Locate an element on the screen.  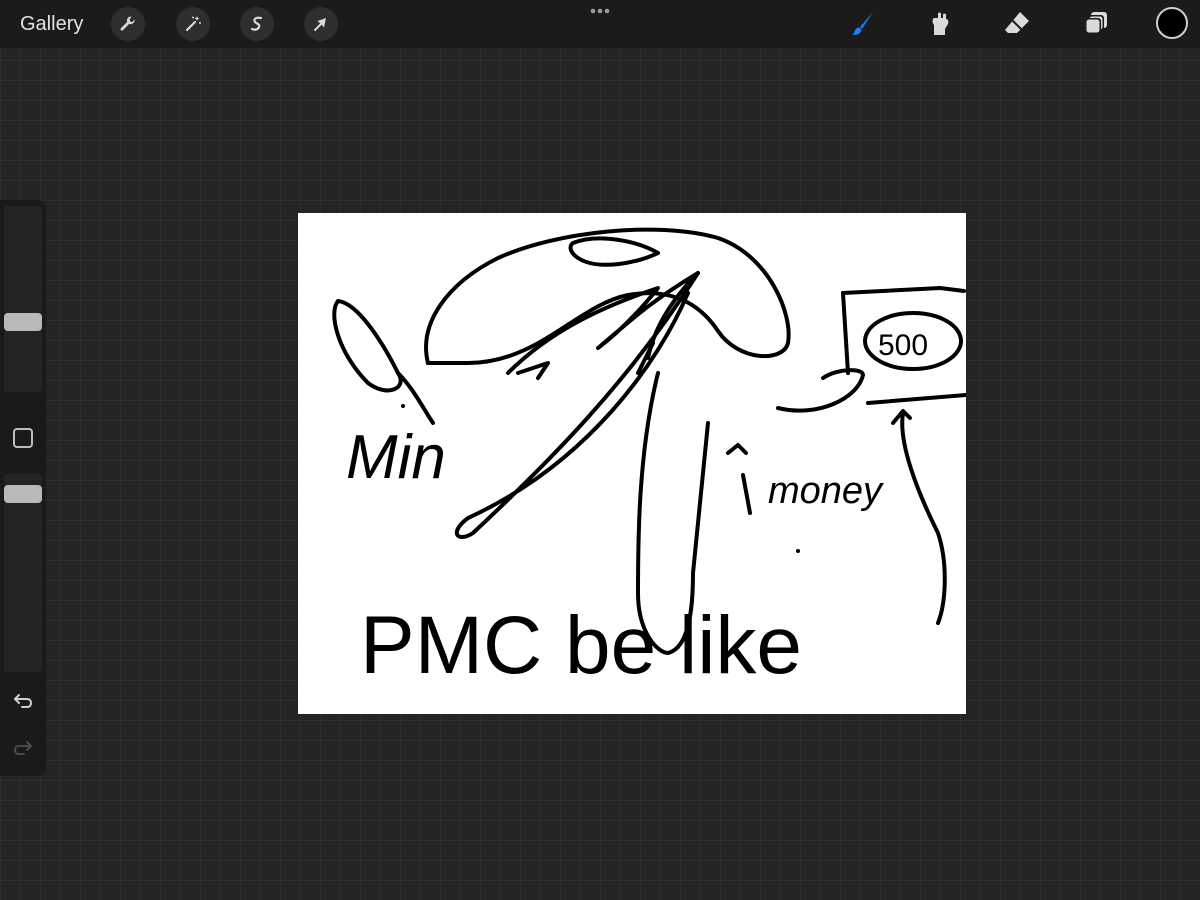
wrench-icon is located at coordinates (128, 24).